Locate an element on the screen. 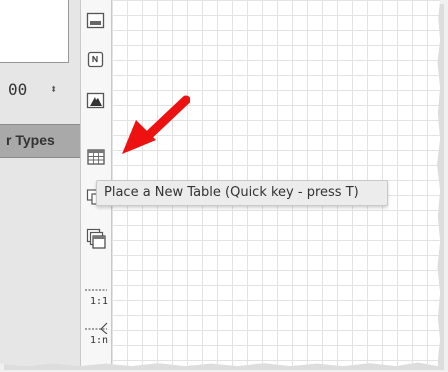 This screenshot has width=448, height=372. up-down-arrows-icon: ⬍ is located at coordinates (53, 89).